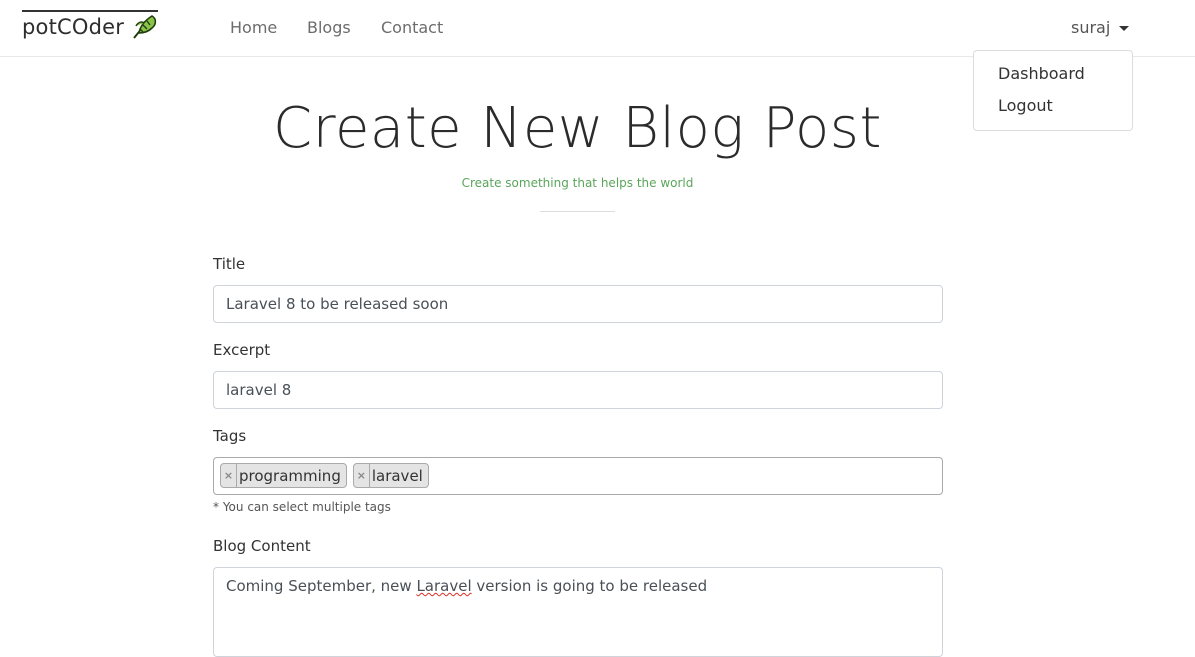 This screenshot has height=657, width=1195. I want to click on nav-home: Home, so click(253, 27).